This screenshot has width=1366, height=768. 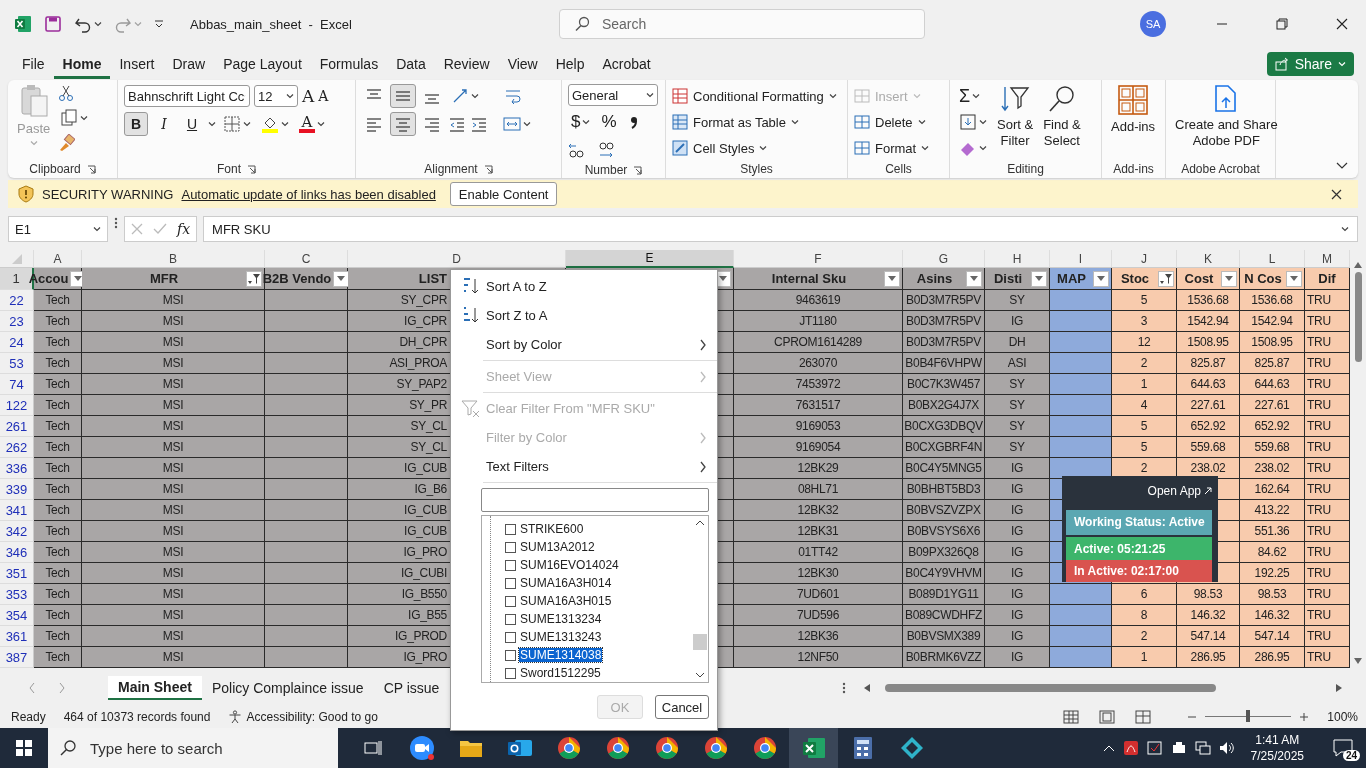 What do you see at coordinates (522, 64) in the screenshot?
I see `ribbon-tab: View` at bounding box center [522, 64].